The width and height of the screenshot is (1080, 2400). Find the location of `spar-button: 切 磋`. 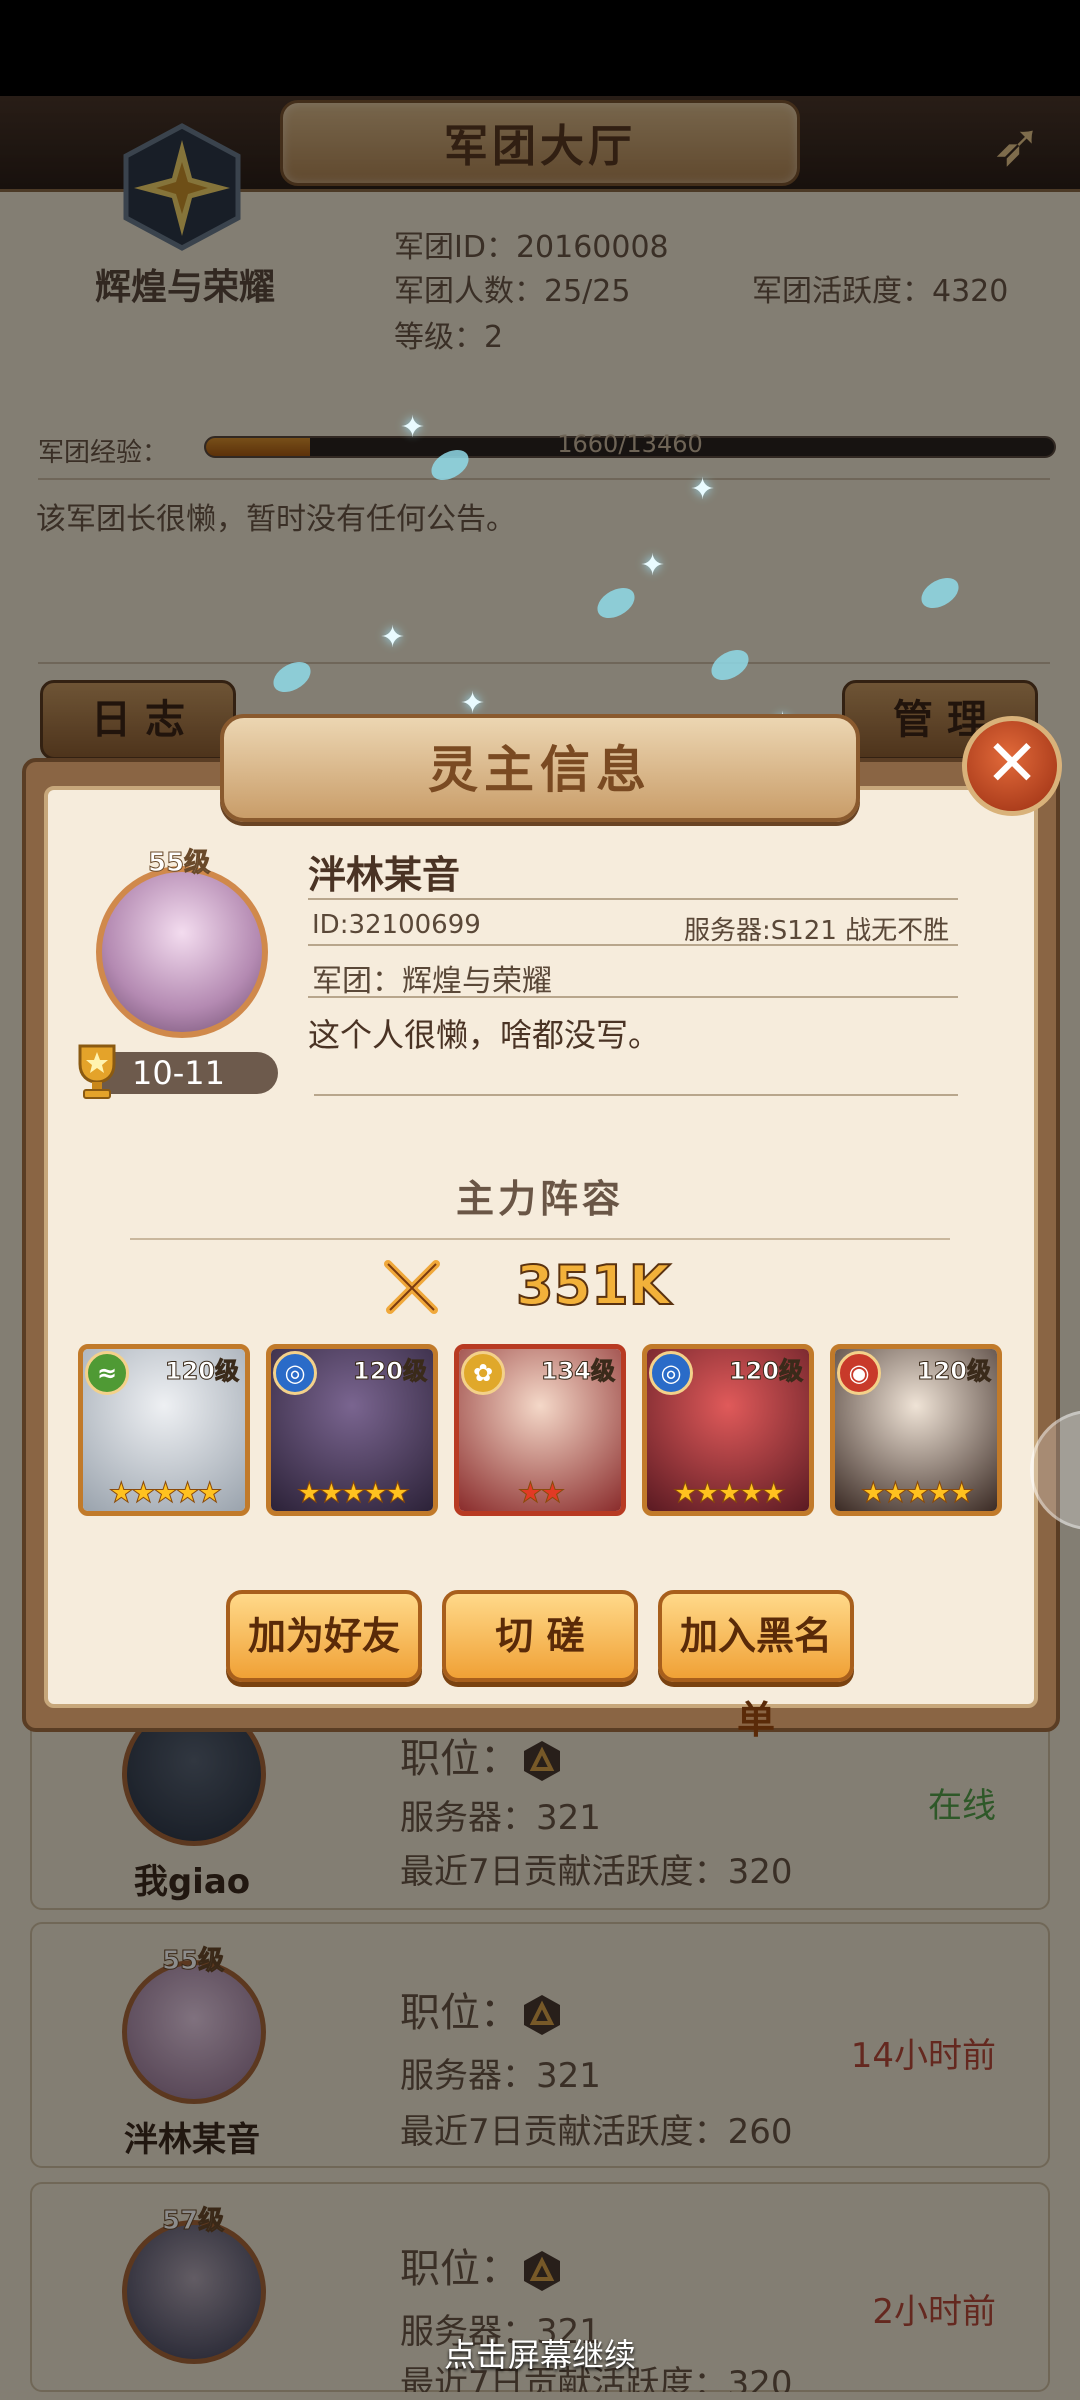

spar-button: 切 磋 is located at coordinates (540, 1636).